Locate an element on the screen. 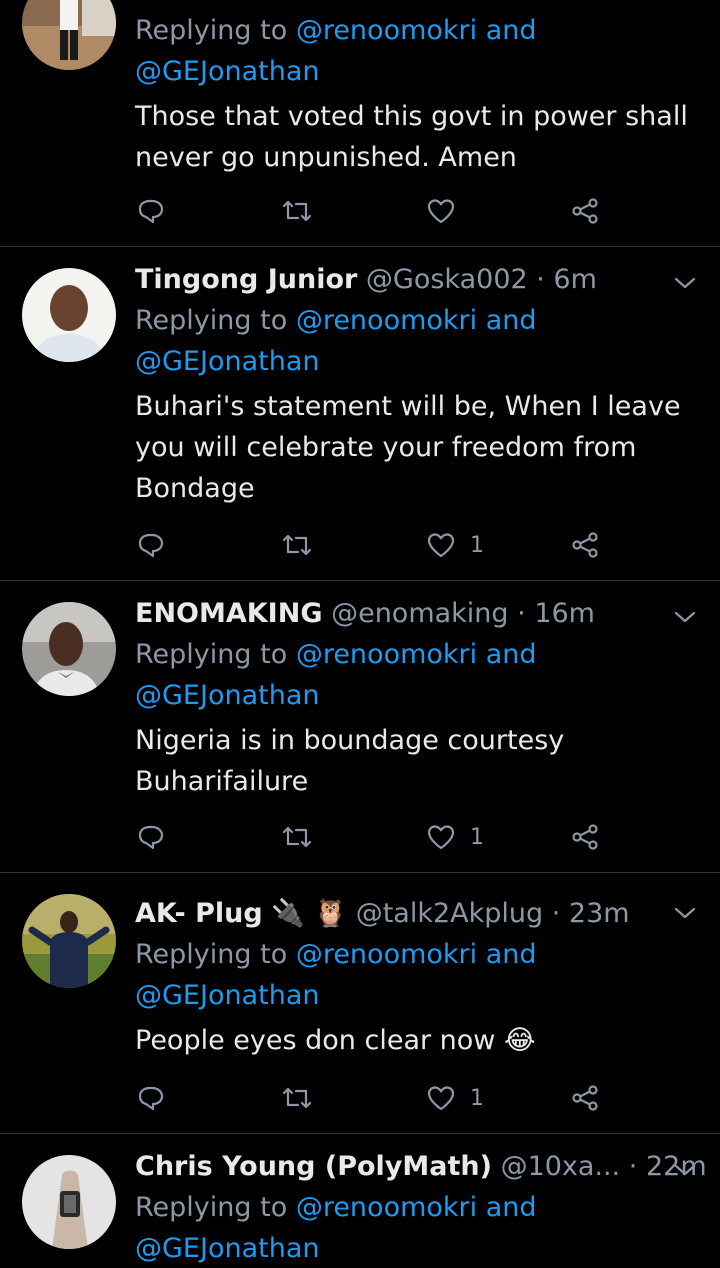  name-emoji: 🔌 🦉 is located at coordinates (309, 913).